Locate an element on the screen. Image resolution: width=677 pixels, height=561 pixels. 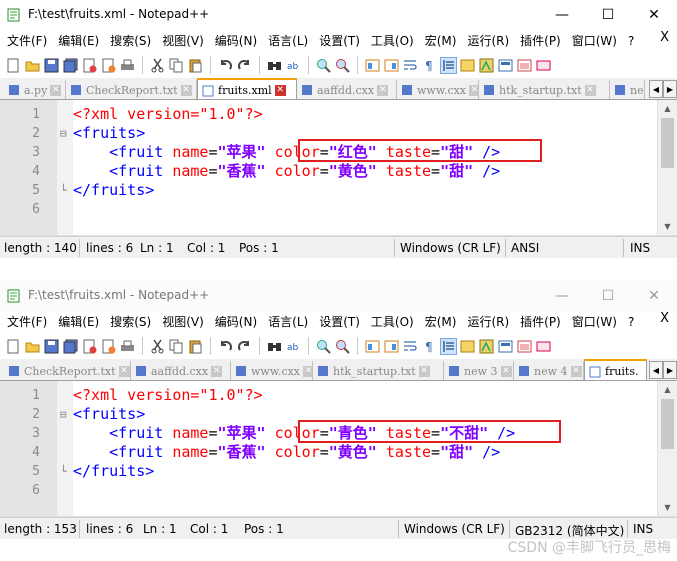
code-line: 6 is located at coordinates (328, 209).